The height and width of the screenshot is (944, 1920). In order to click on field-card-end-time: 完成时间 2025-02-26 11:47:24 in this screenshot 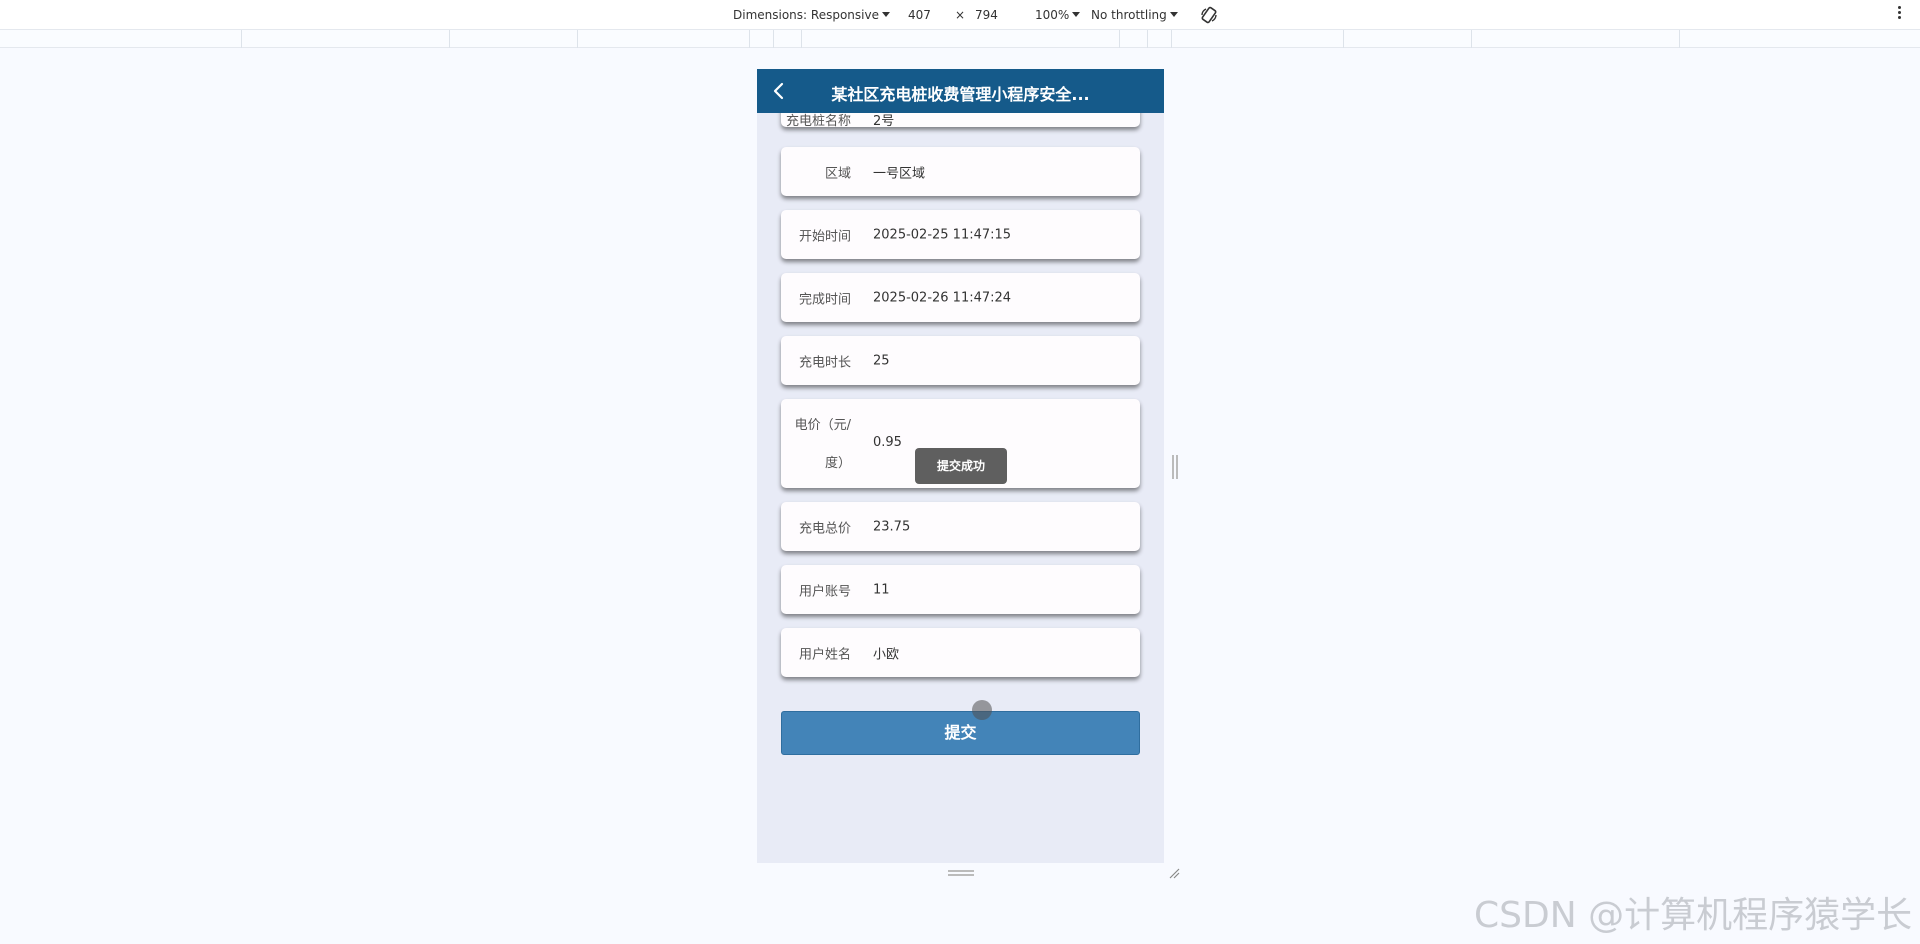, I will do `click(960, 297)`.